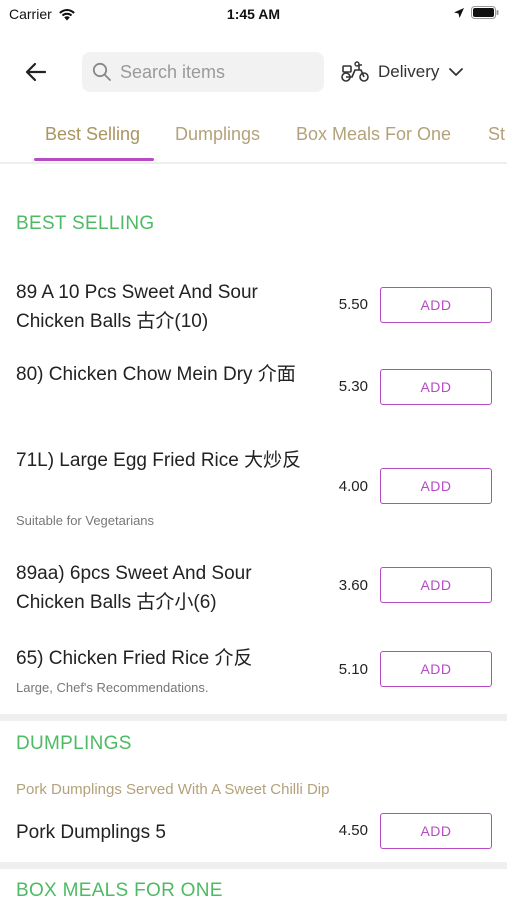  I want to click on section-title-dumplings: DUMPLINGS, so click(74, 743).